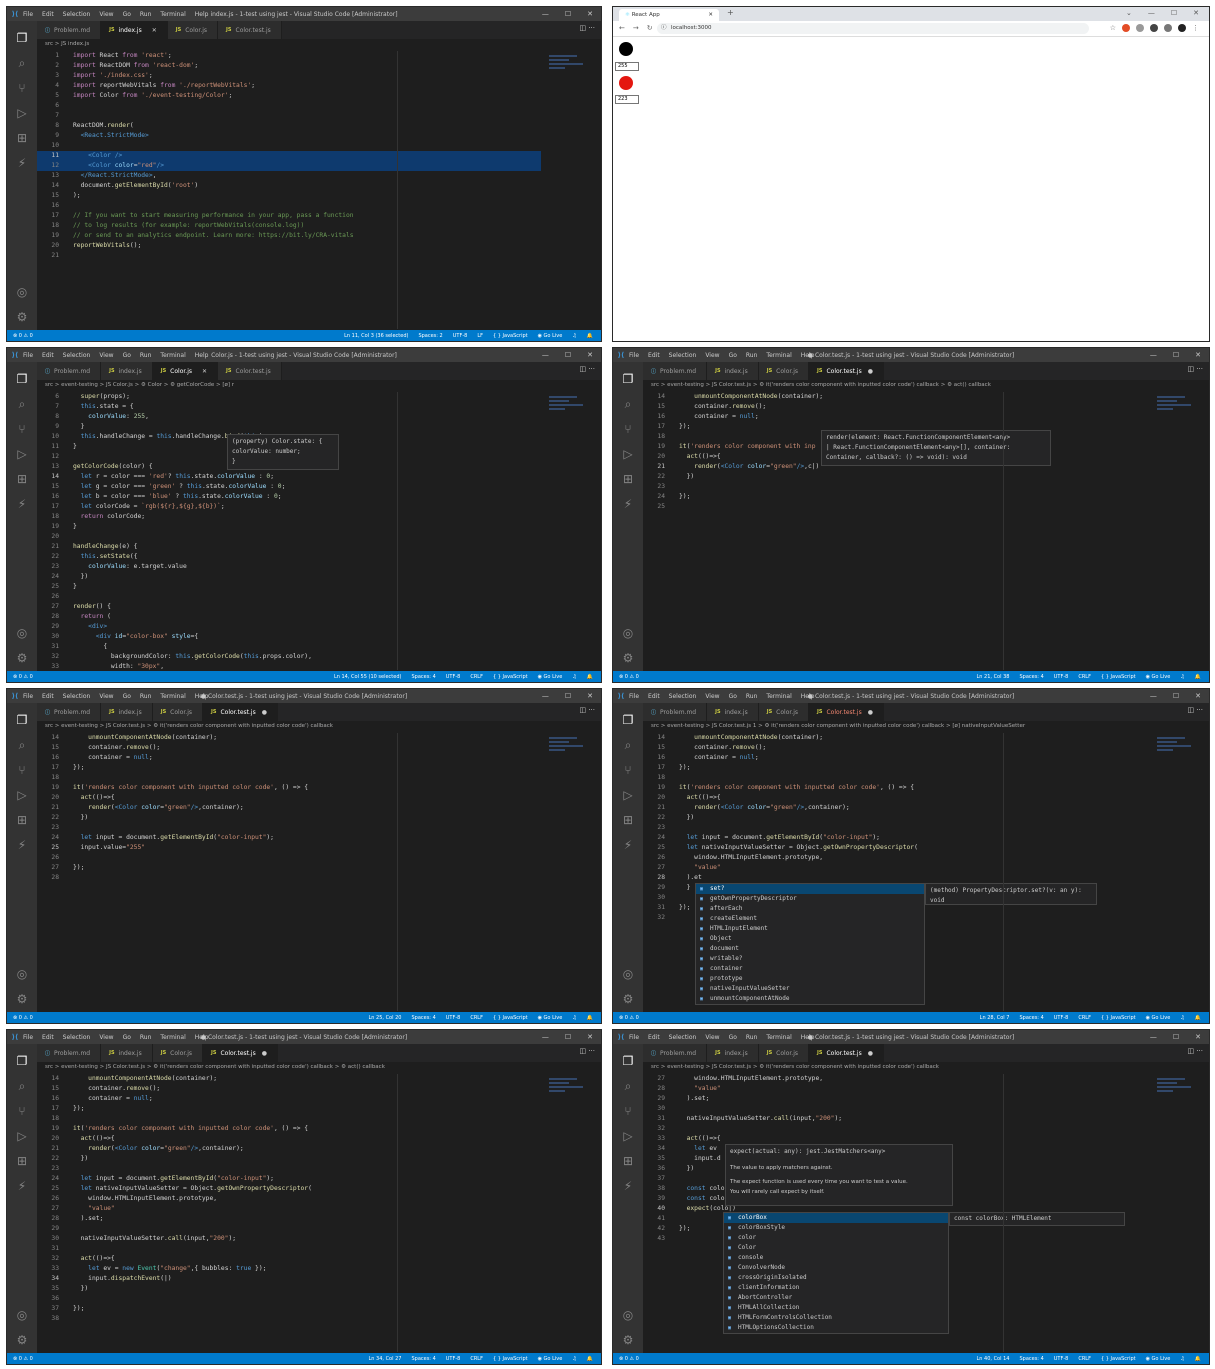  What do you see at coordinates (289, 557) in the screenshot?
I see `code-line: 22 this.setState({` at bounding box center [289, 557].